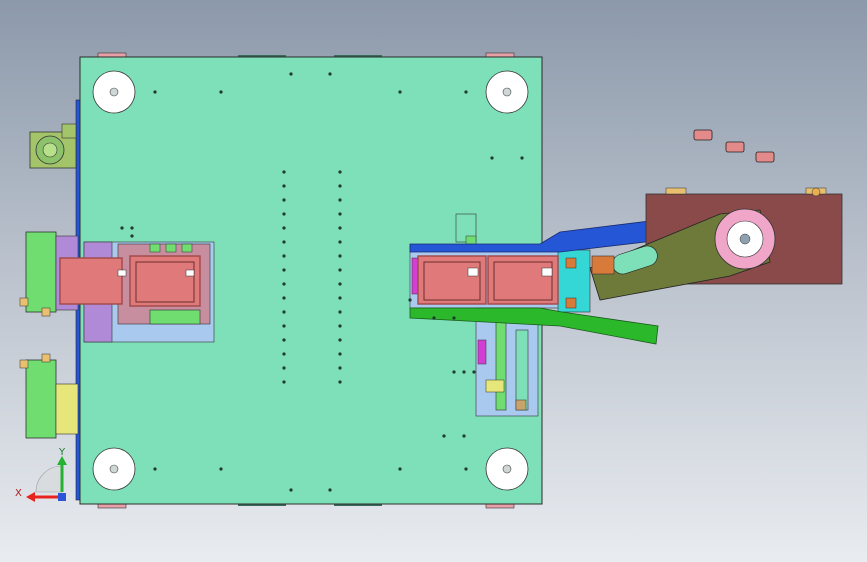  Describe the element at coordinates (18, 493) in the screenshot. I see `axis-label-x: X` at that location.